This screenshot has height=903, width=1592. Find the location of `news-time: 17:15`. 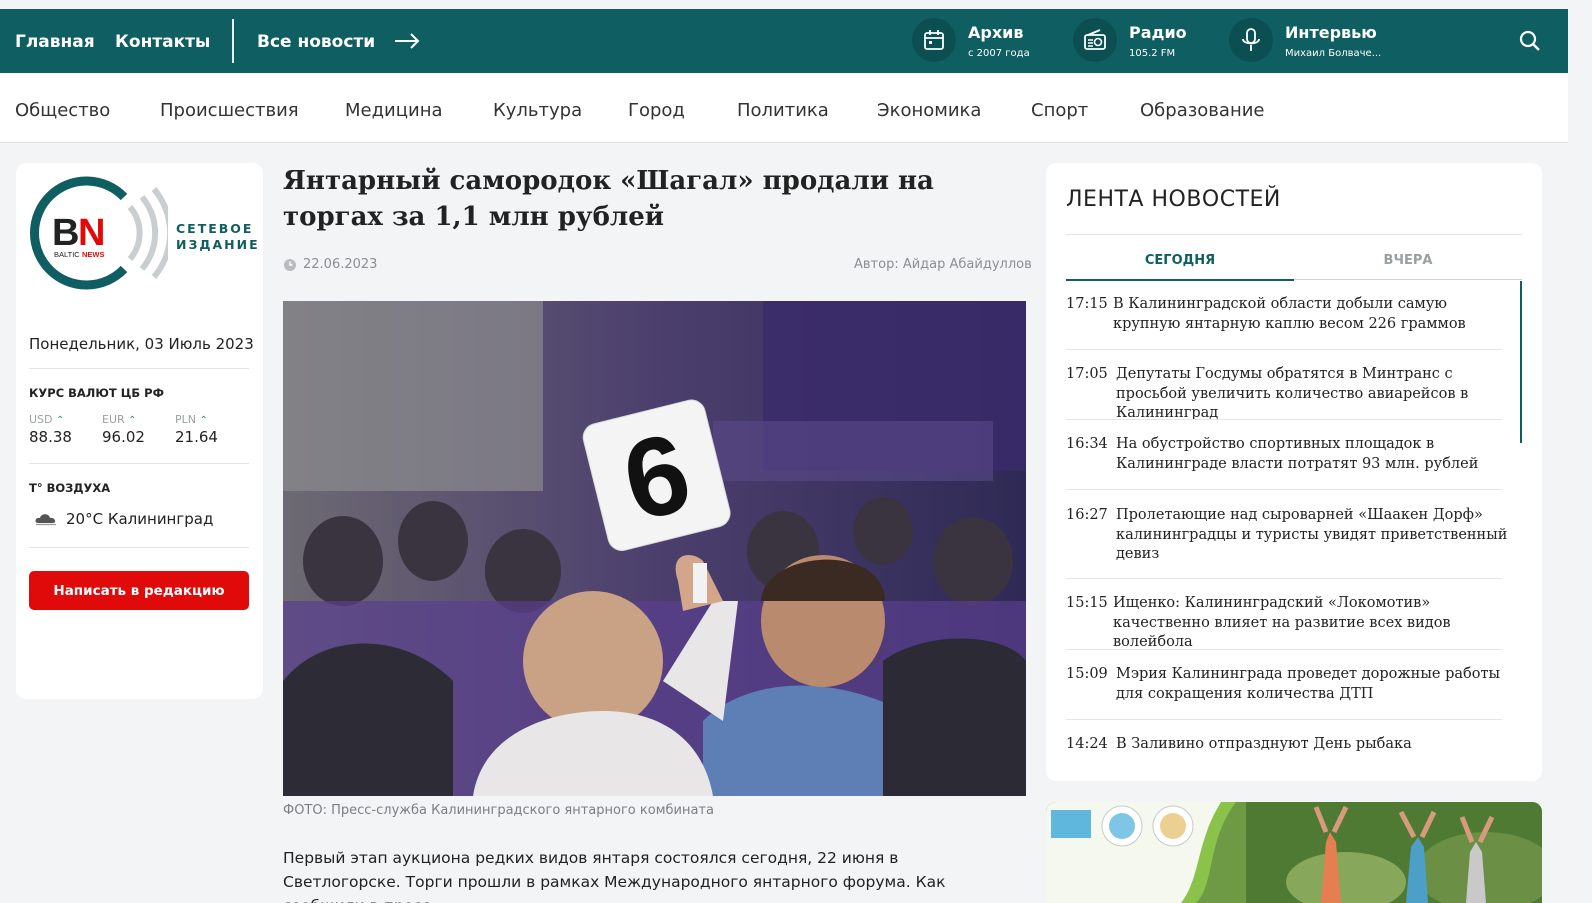

news-time: 17:15 is located at coordinates (1087, 304).